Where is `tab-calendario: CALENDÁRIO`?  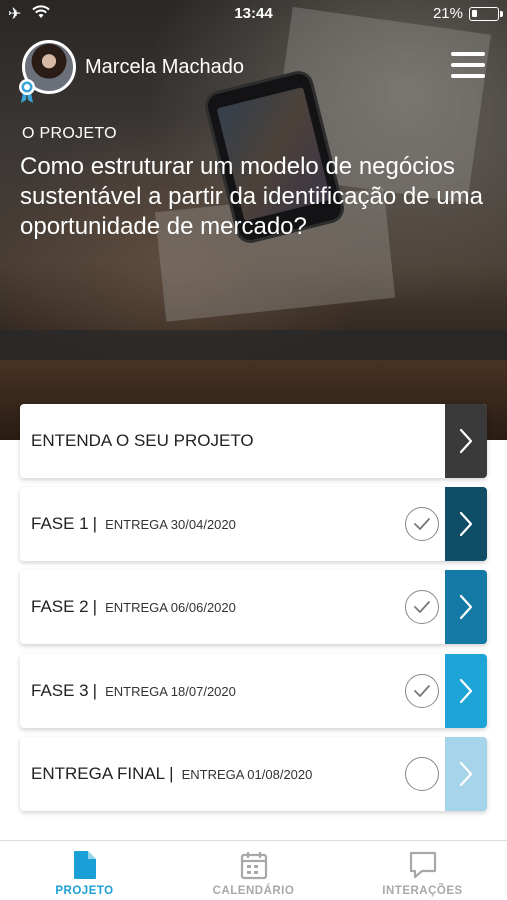
tab-calendario: CALENDÁRIO is located at coordinates (253, 870).